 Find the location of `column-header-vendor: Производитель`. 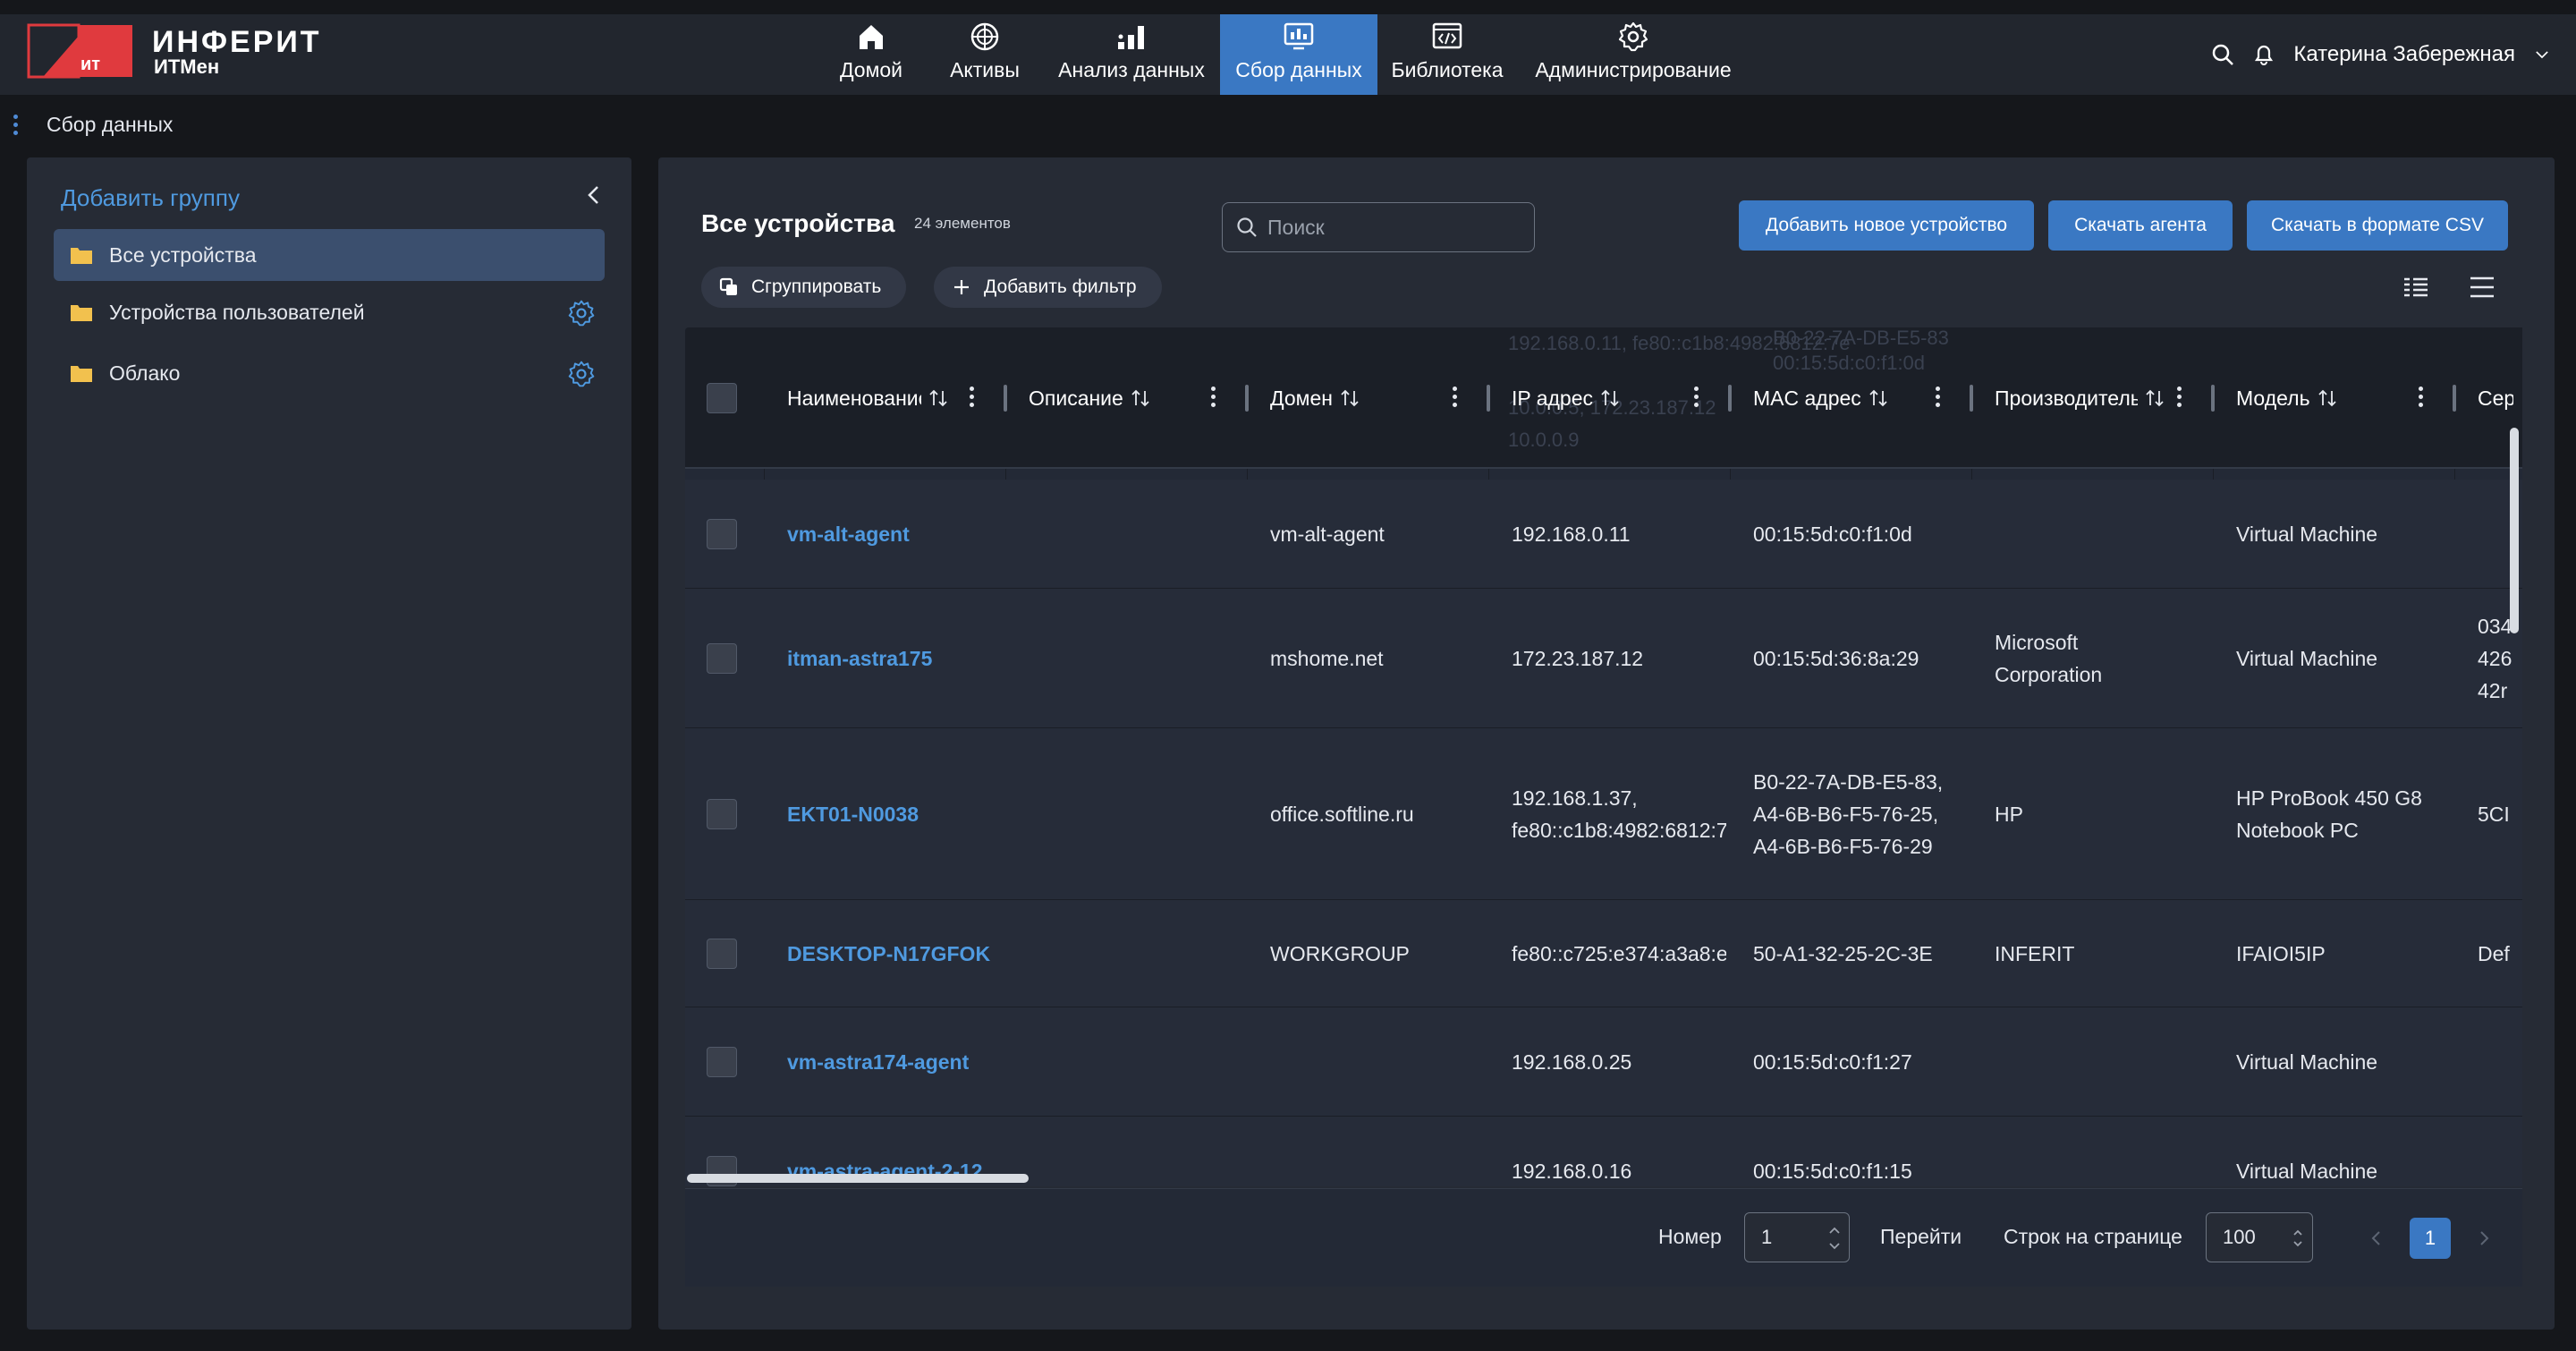

column-header-vendor: Производитель is located at coordinates (2080, 398).